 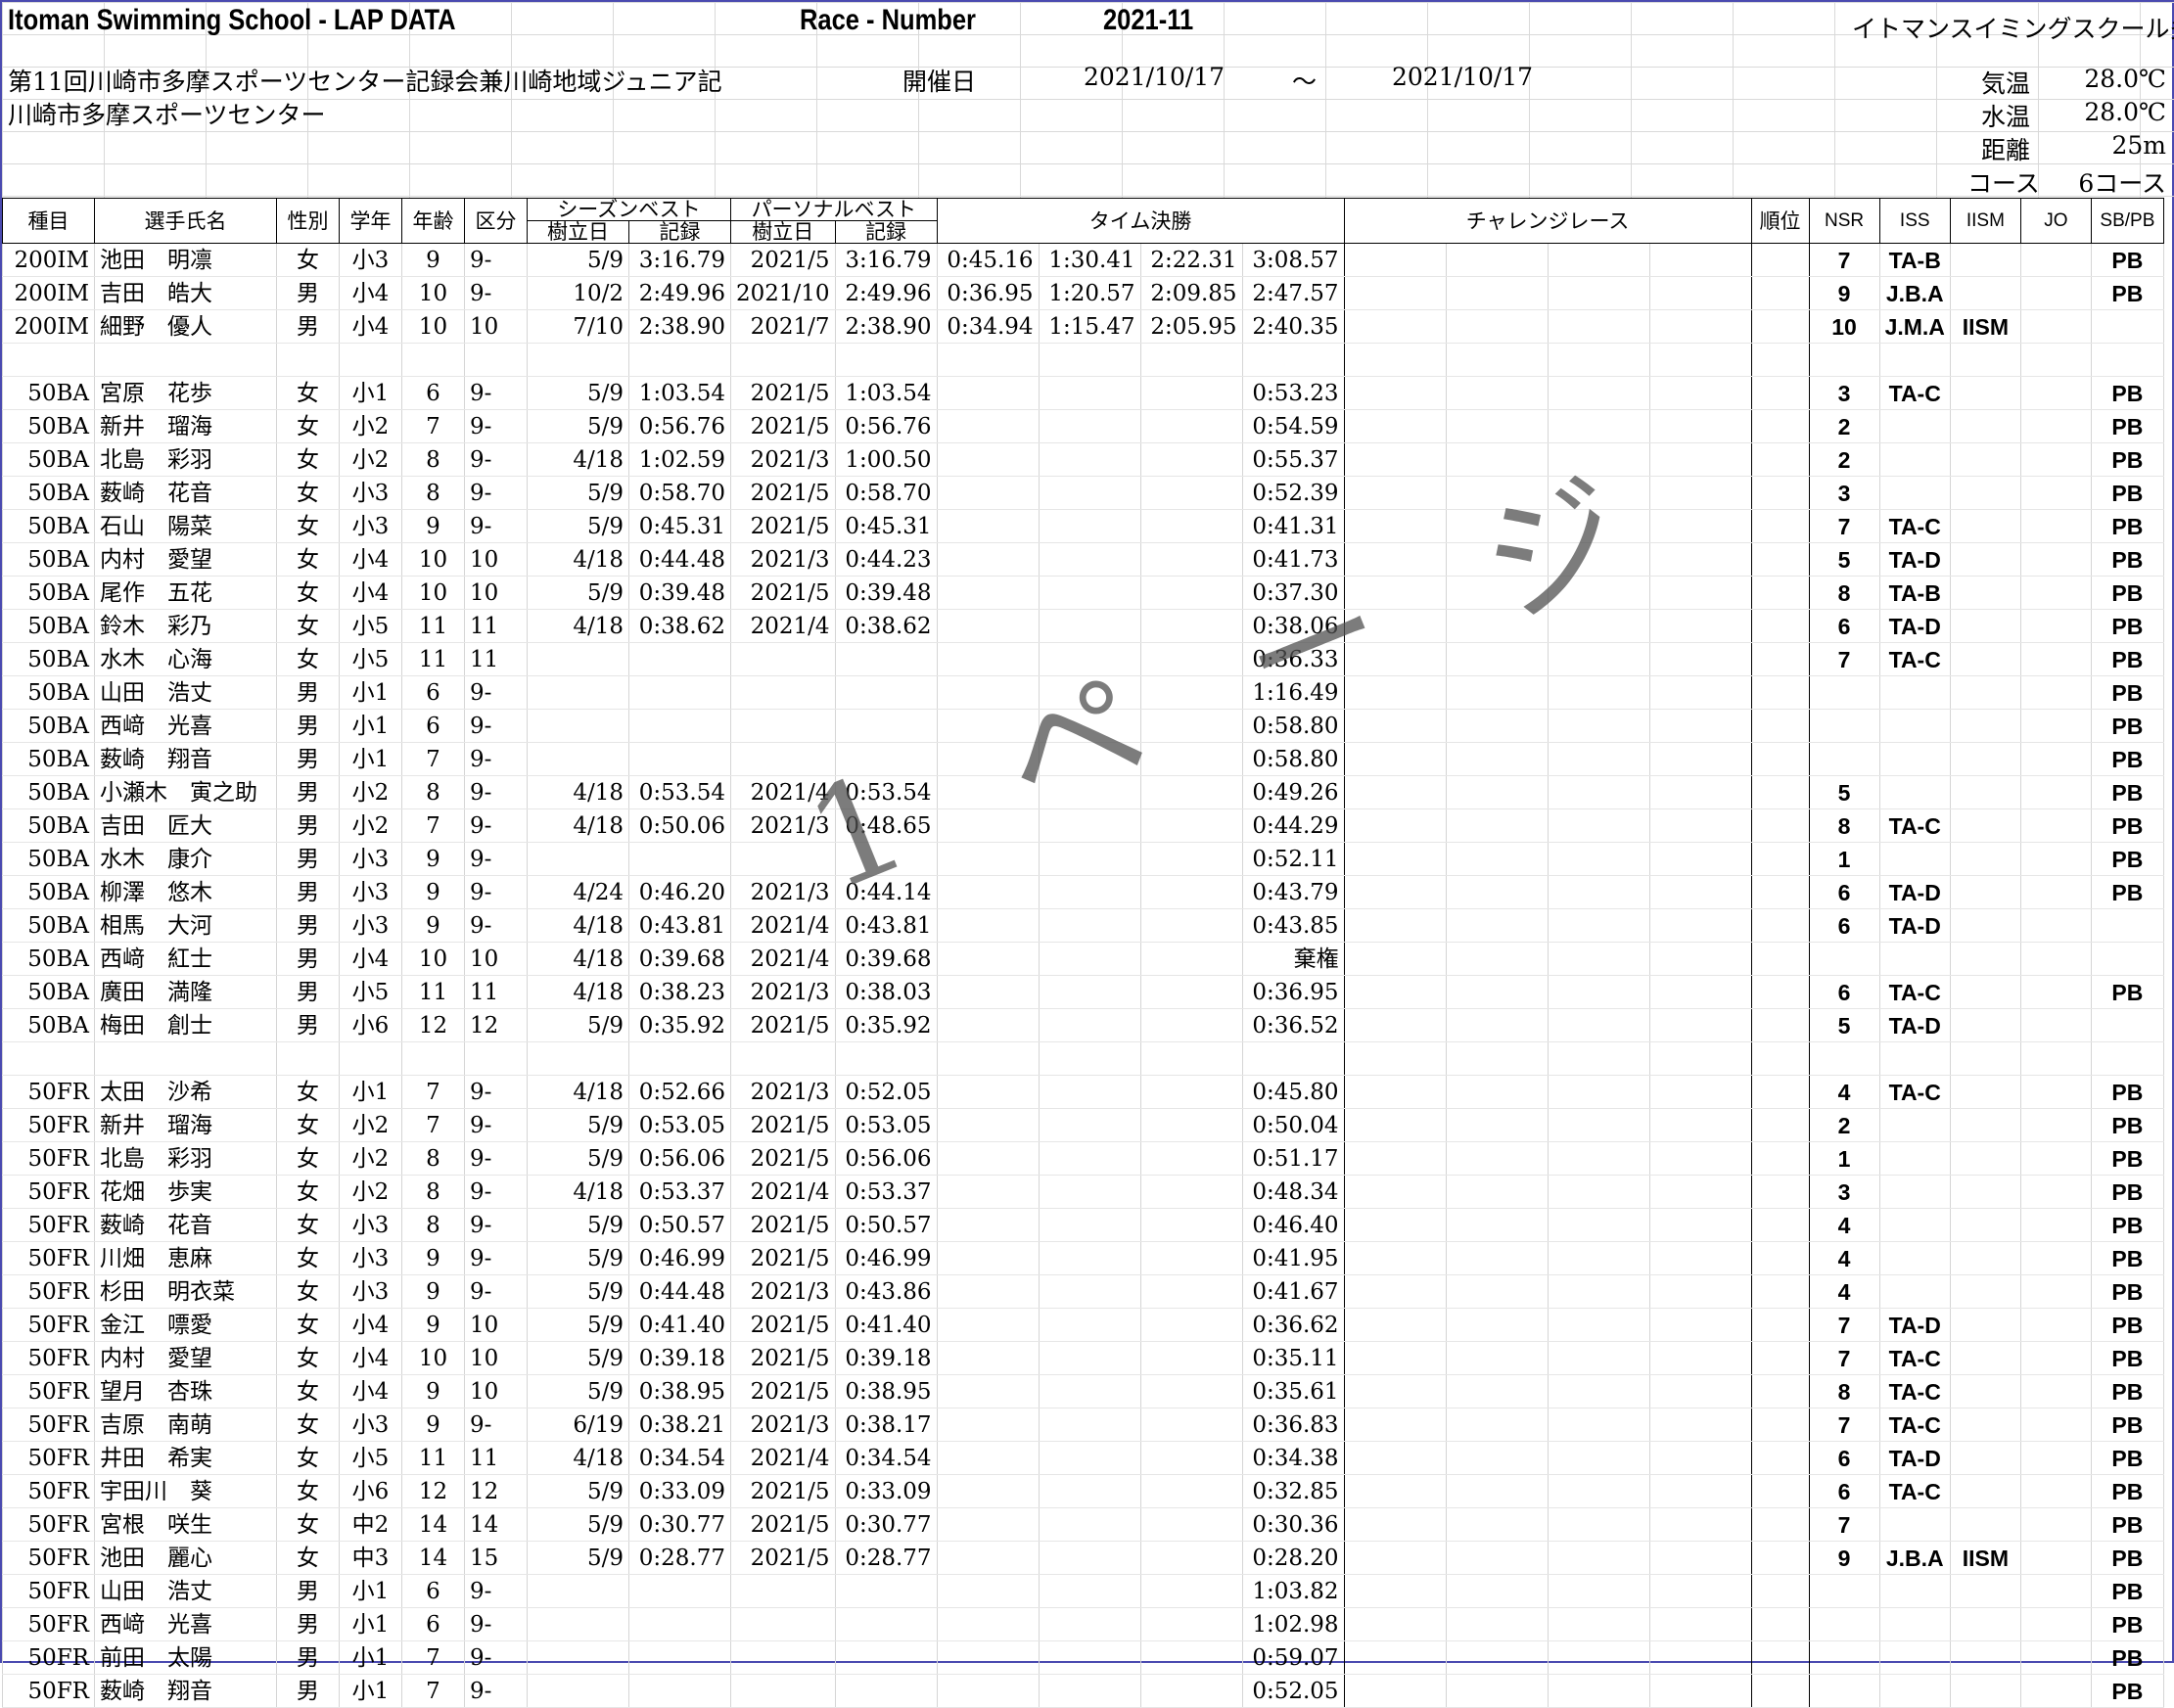 I want to click on cell-division: 10, so click(x=496, y=1325).